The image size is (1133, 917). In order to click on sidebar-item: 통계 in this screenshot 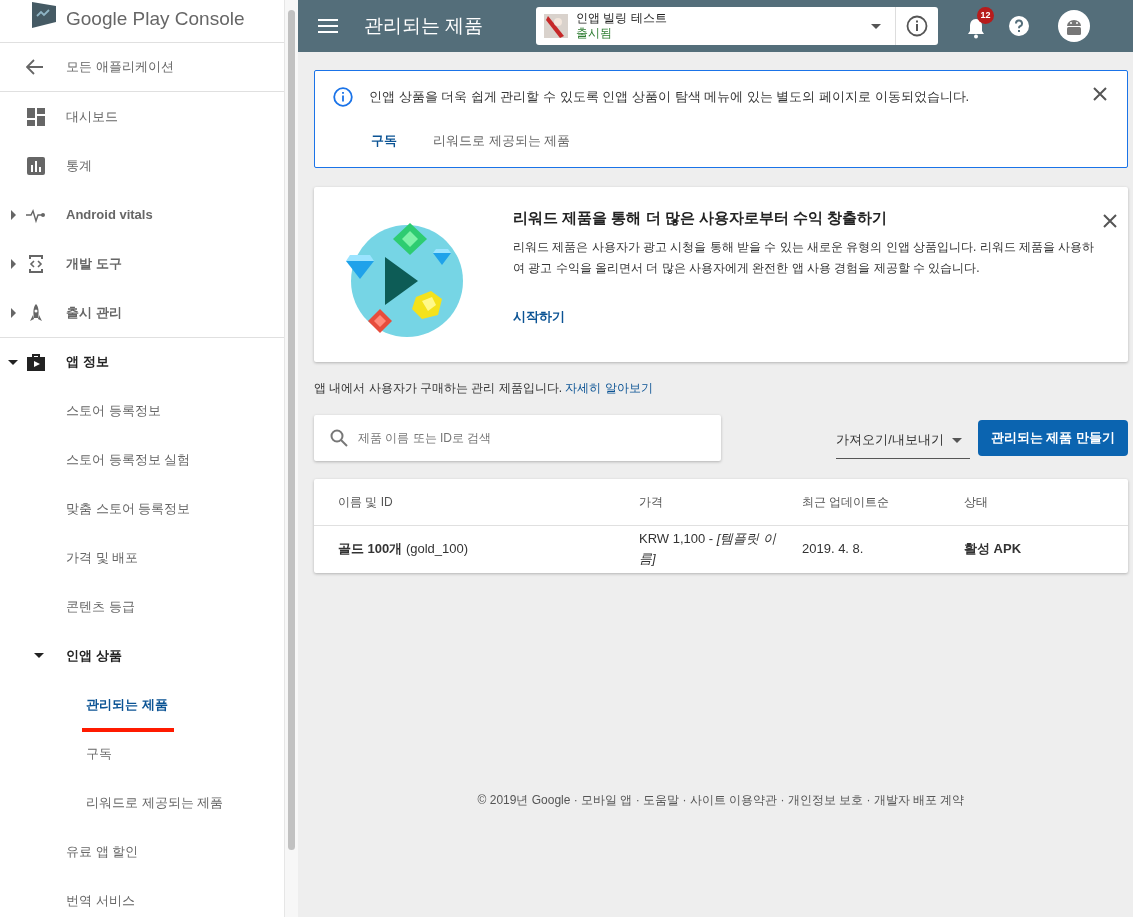, I will do `click(142, 165)`.